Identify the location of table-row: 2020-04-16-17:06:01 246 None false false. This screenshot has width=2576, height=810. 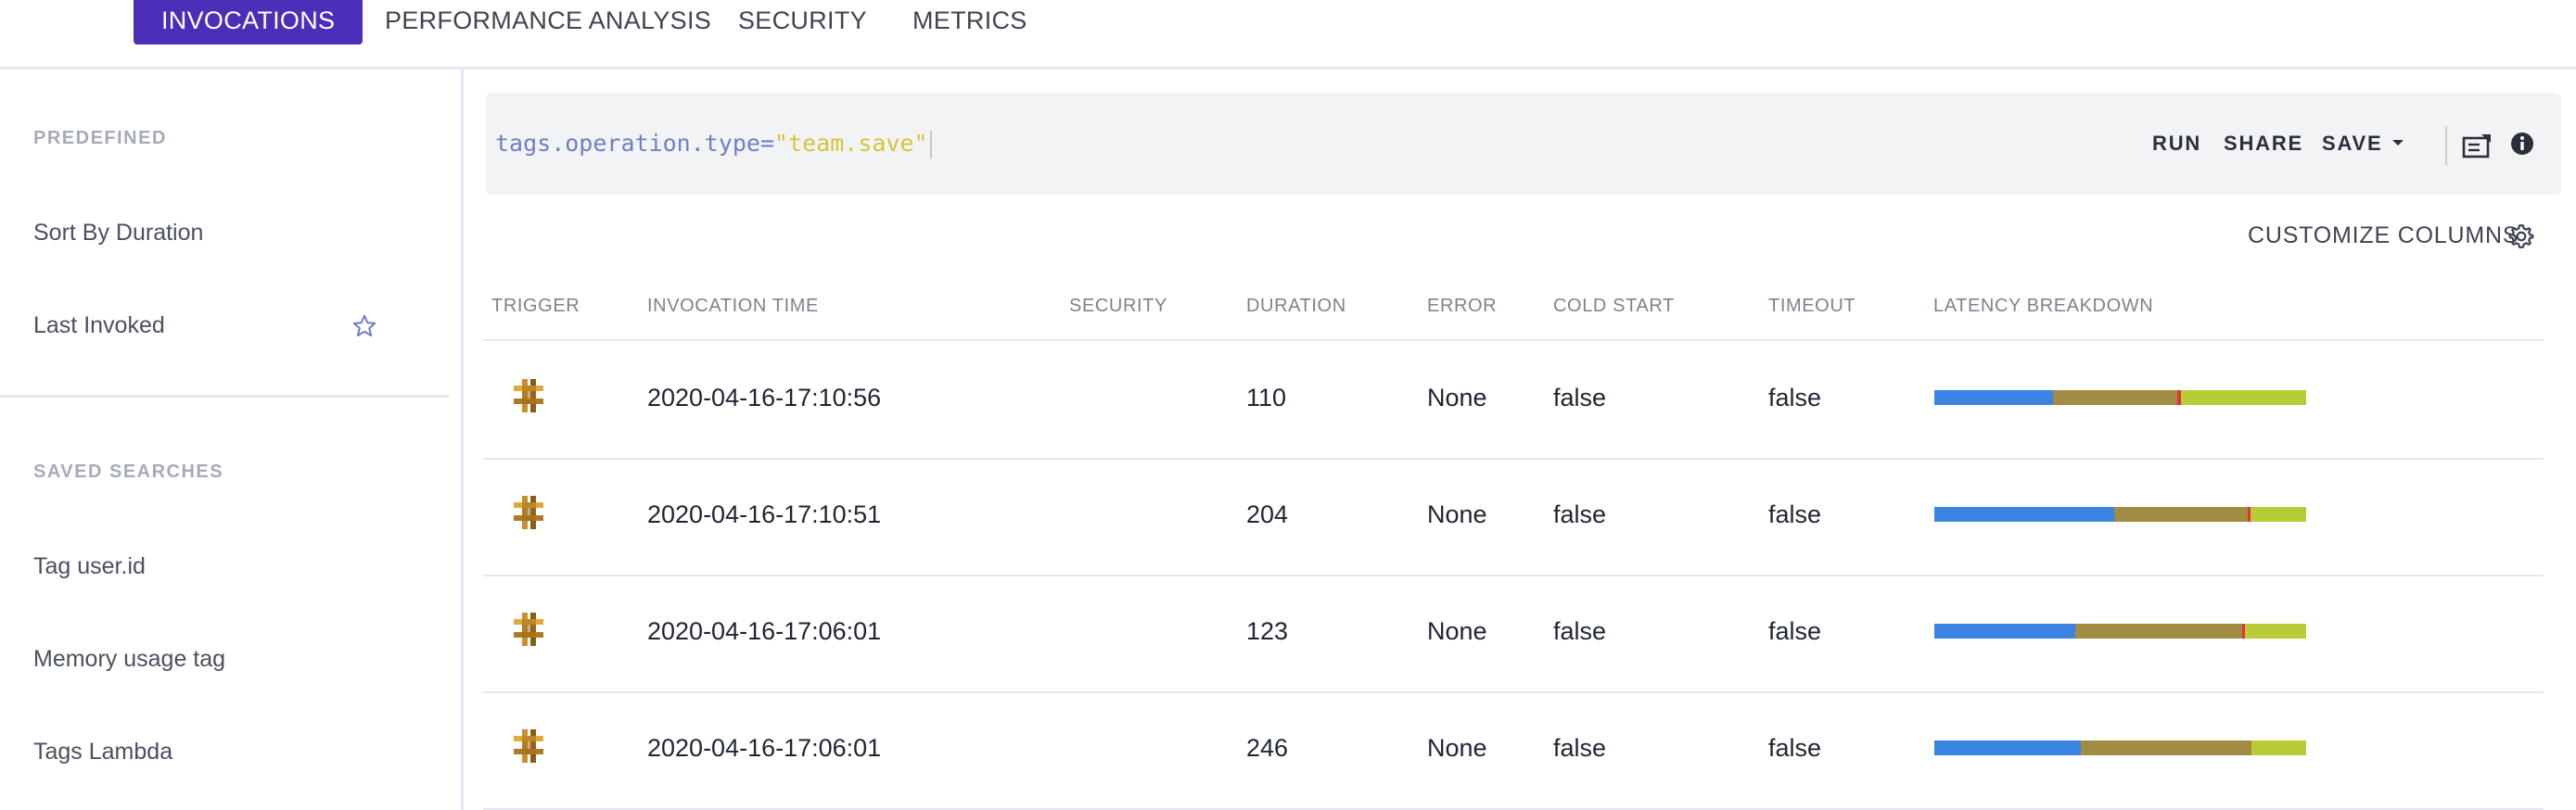
(1513, 750).